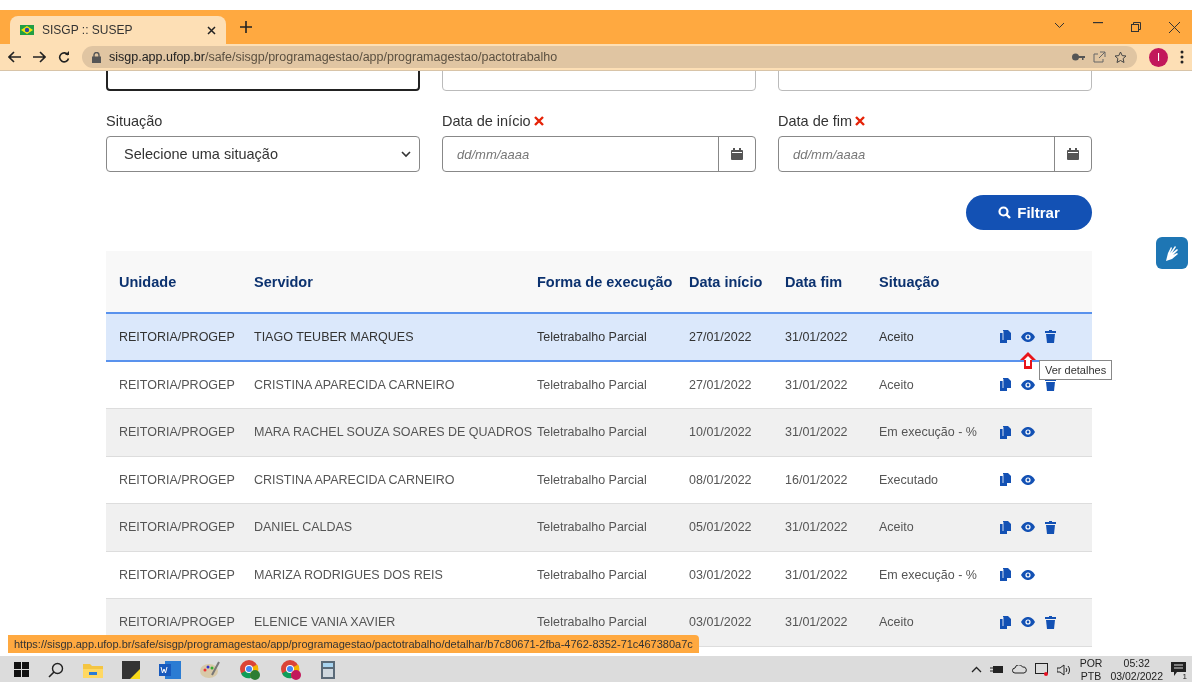  I want to click on chevron-up-icon, so click(976, 669).